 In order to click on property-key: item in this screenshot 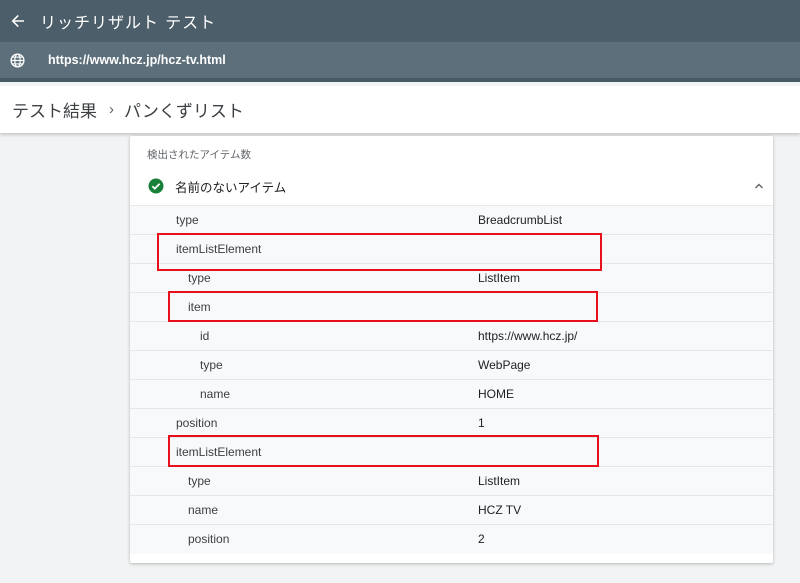, I will do `click(199, 307)`.